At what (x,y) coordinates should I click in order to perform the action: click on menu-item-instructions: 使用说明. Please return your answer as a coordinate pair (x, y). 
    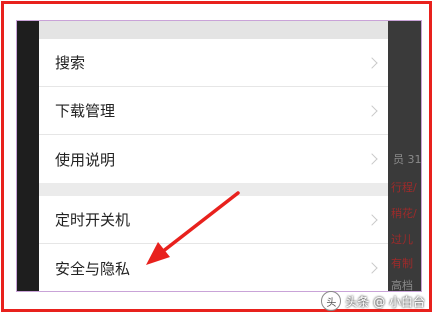
    Looking at the image, I should click on (213, 159).